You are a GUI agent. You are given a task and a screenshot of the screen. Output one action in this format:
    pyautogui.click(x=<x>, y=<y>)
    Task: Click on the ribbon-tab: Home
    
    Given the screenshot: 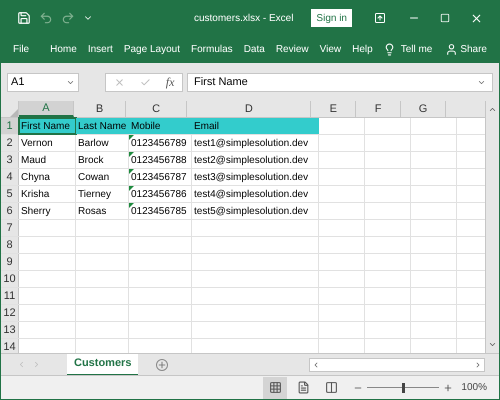 What is the action you would take?
    pyautogui.click(x=63, y=49)
    